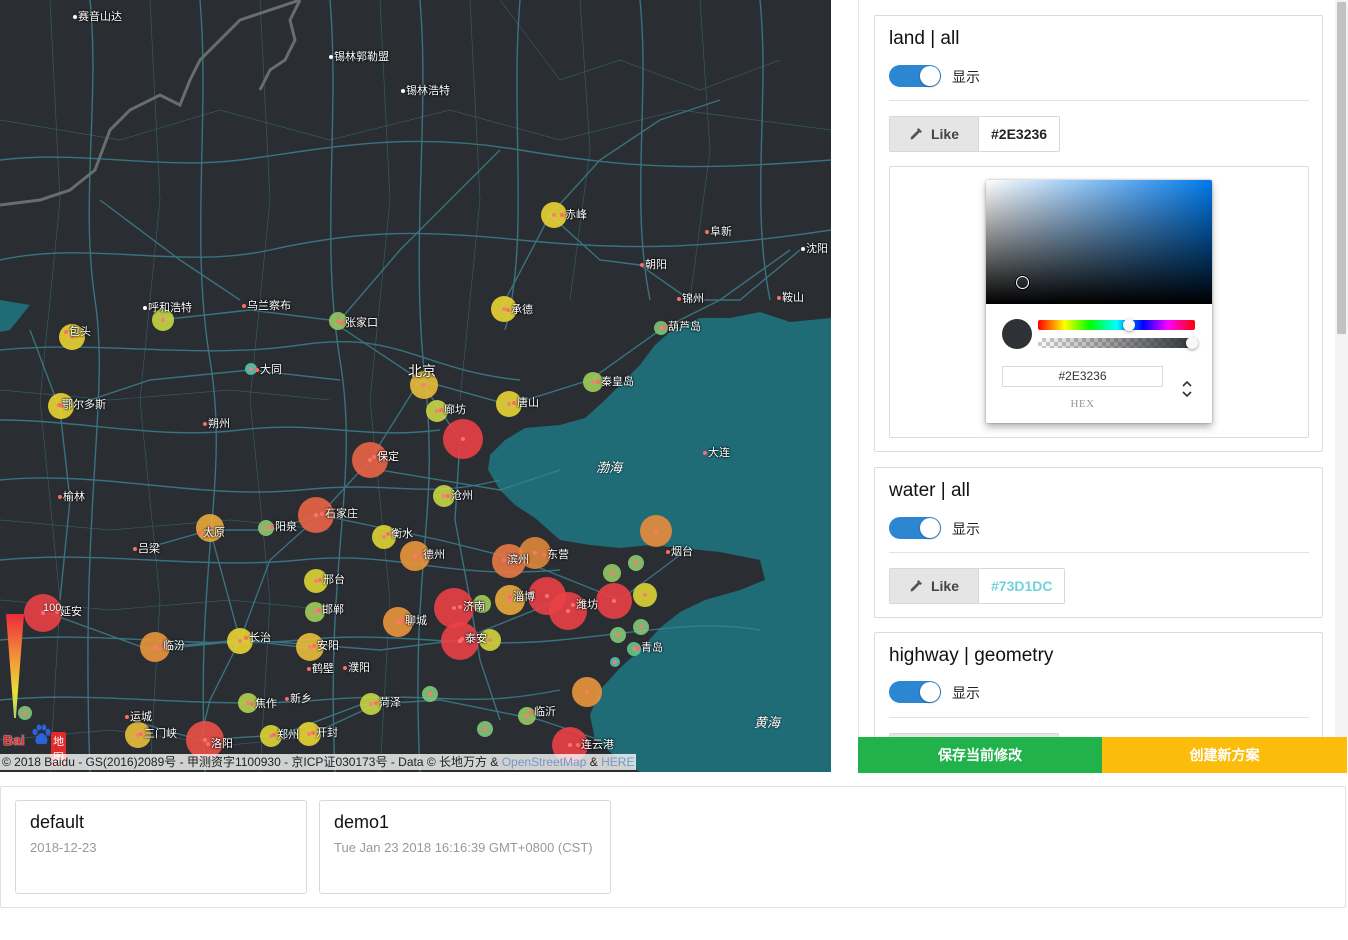 This screenshot has height=940, width=1348. What do you see at coordinates (452, 410) in the screenshot?
I see `city-label: 廊坊` at bounding box center [452, 410].